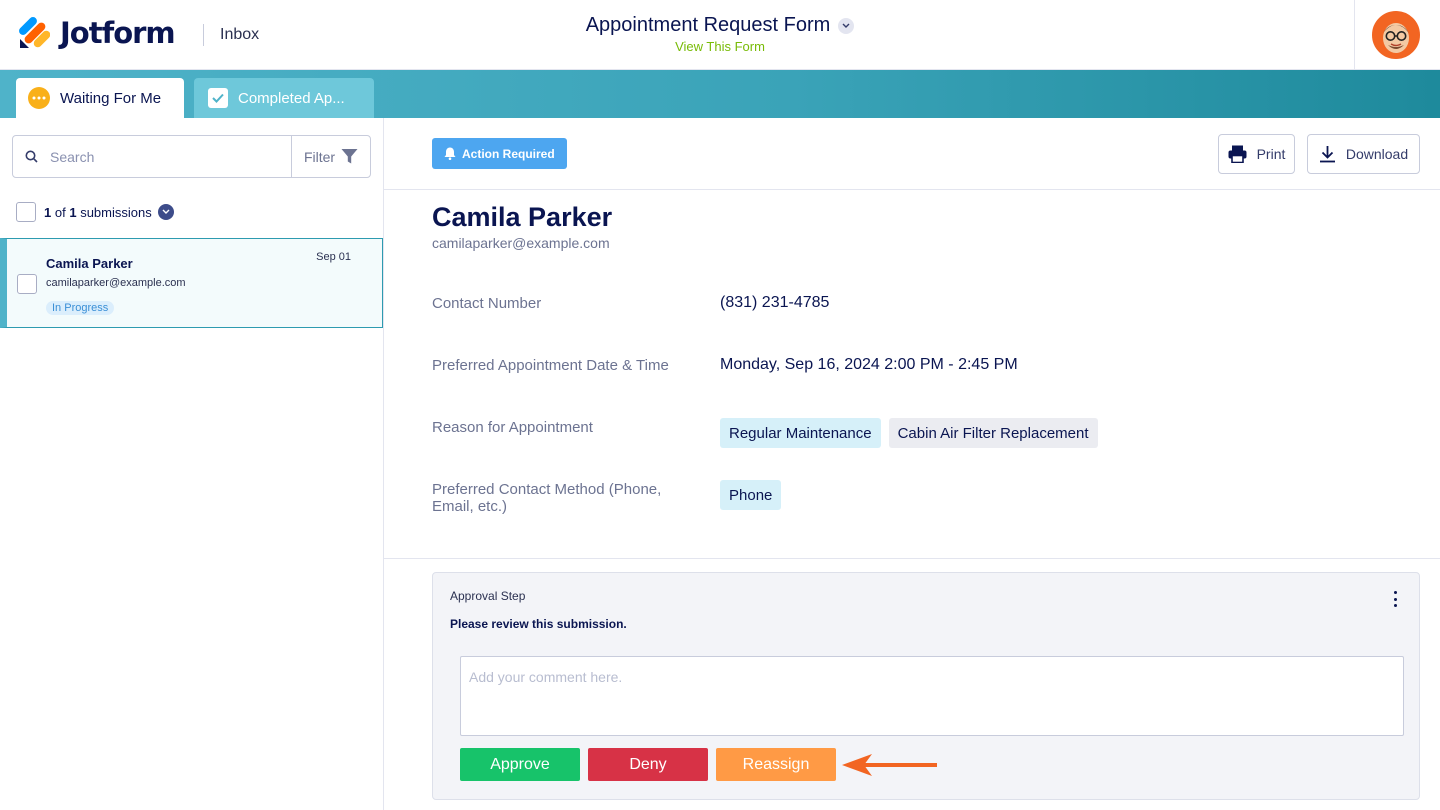 This screenshot has height=810, width=1440. Describe the element at coordinates (116, 212) in the screenshot. I see `count-suffix: submissions` at that location.